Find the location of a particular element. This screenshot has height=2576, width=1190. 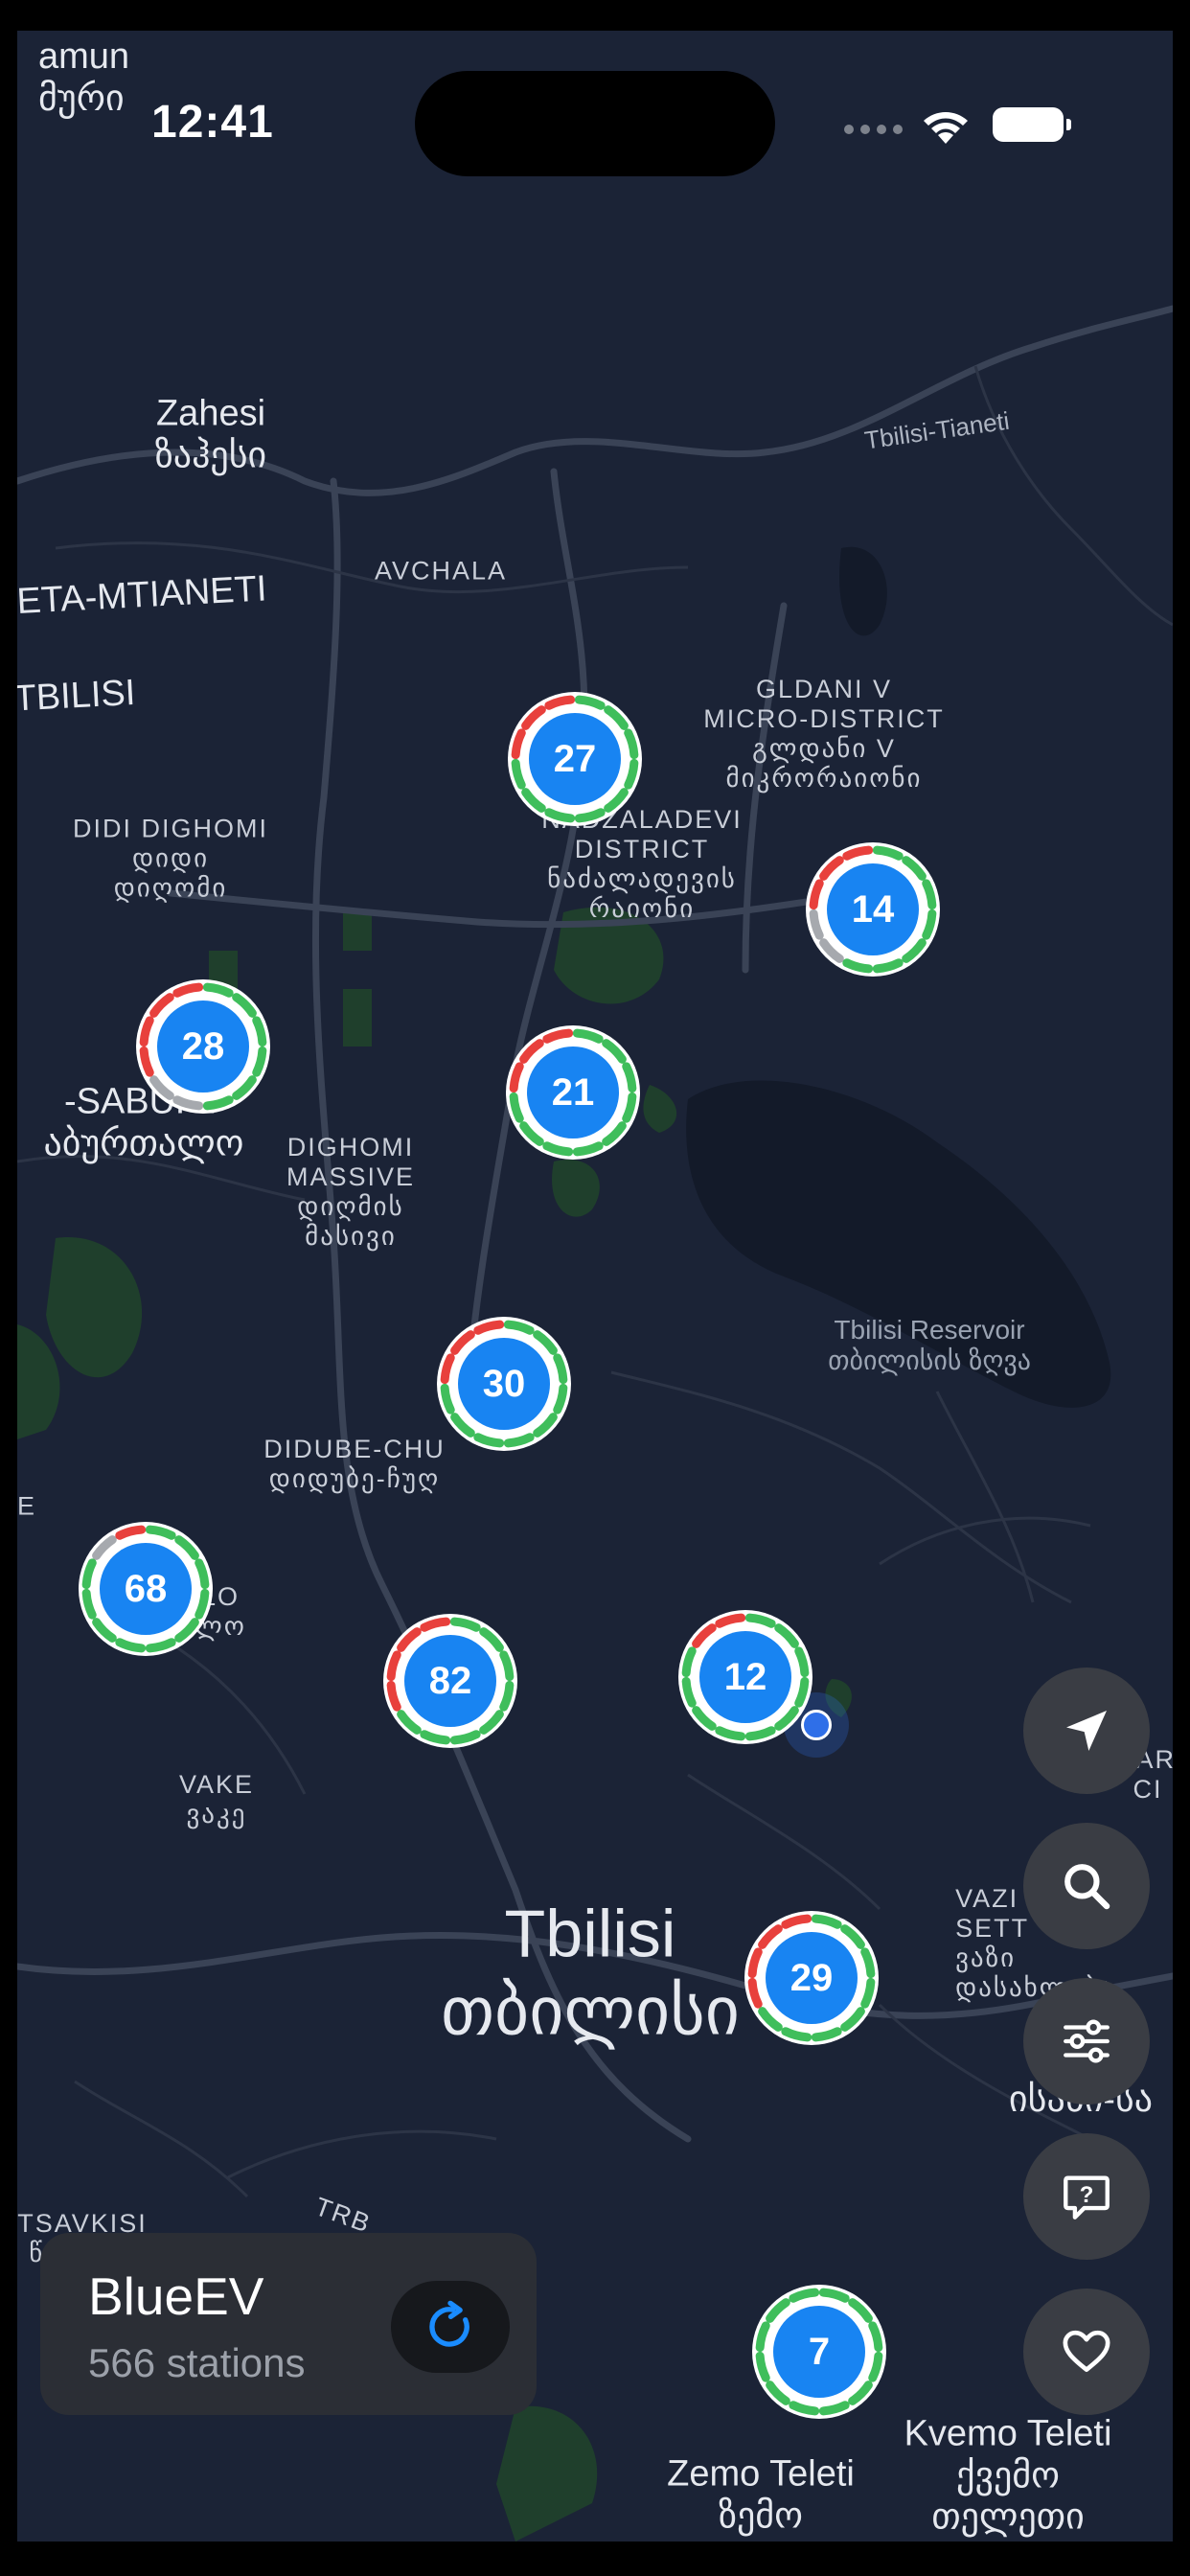

locate-me-button is located at coordinates (1087, 1731).